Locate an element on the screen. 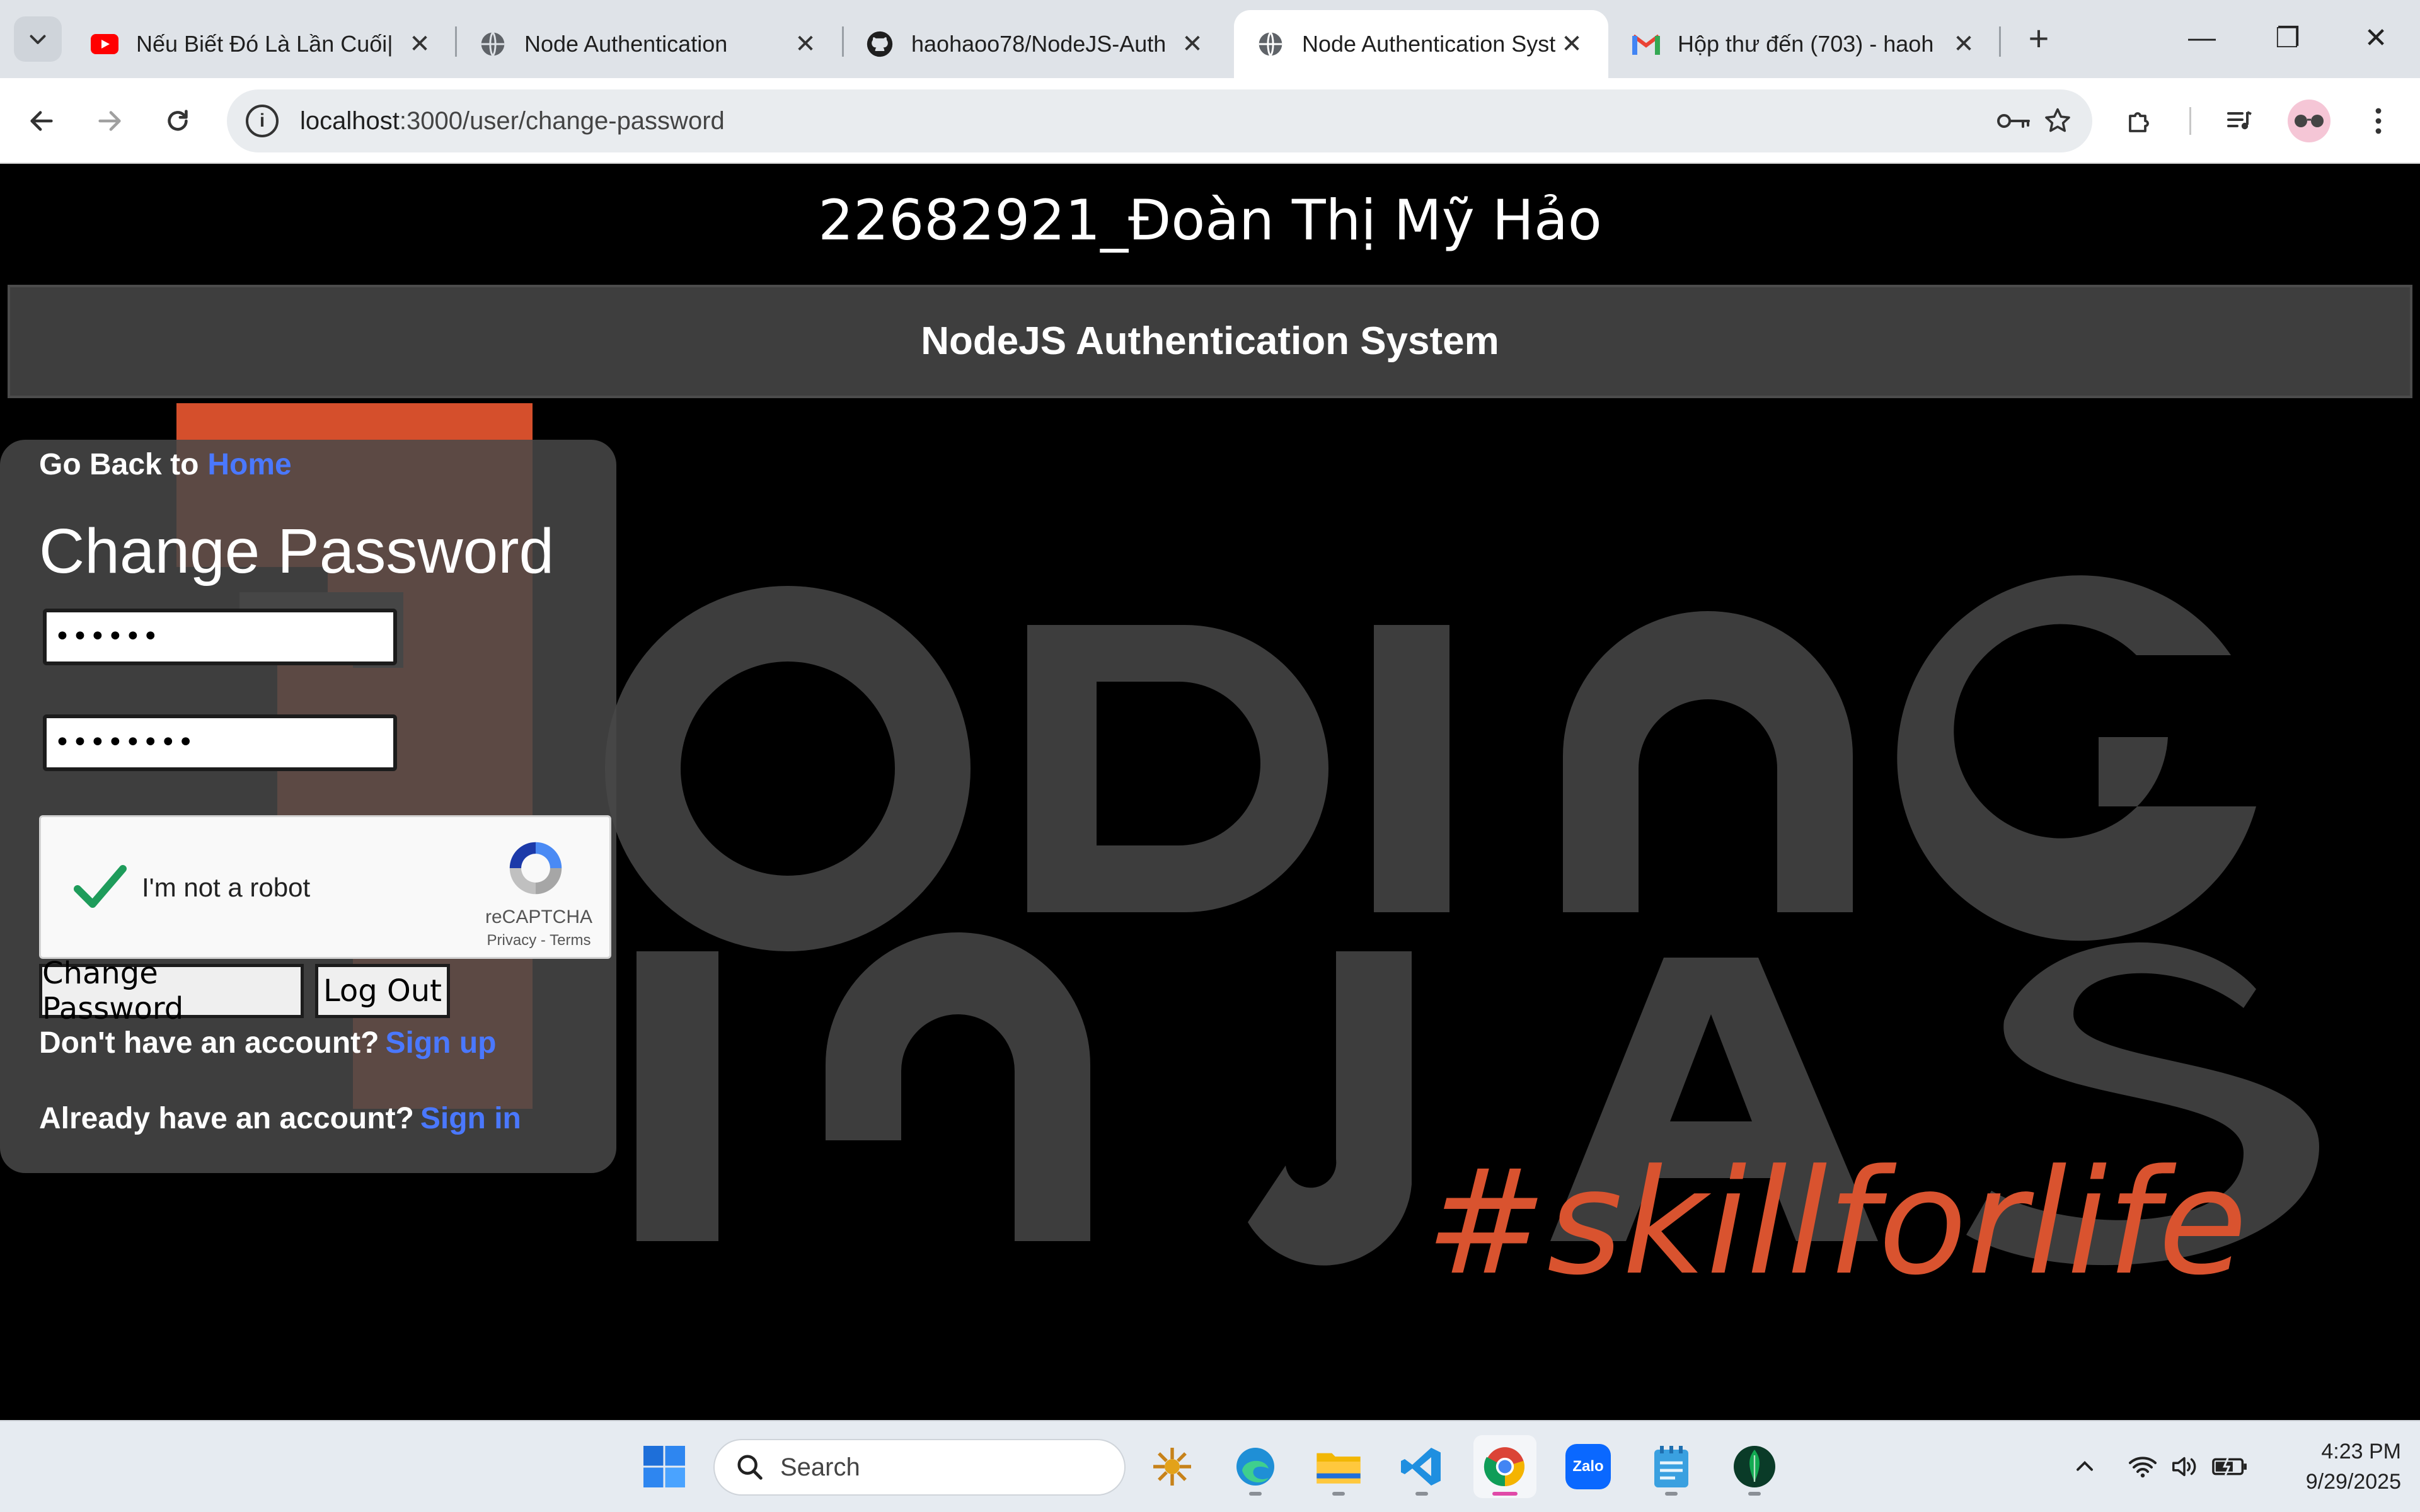 This screenshot has width=2420, height=1512. chrome-icon is located at coordinates (1504, 1466).